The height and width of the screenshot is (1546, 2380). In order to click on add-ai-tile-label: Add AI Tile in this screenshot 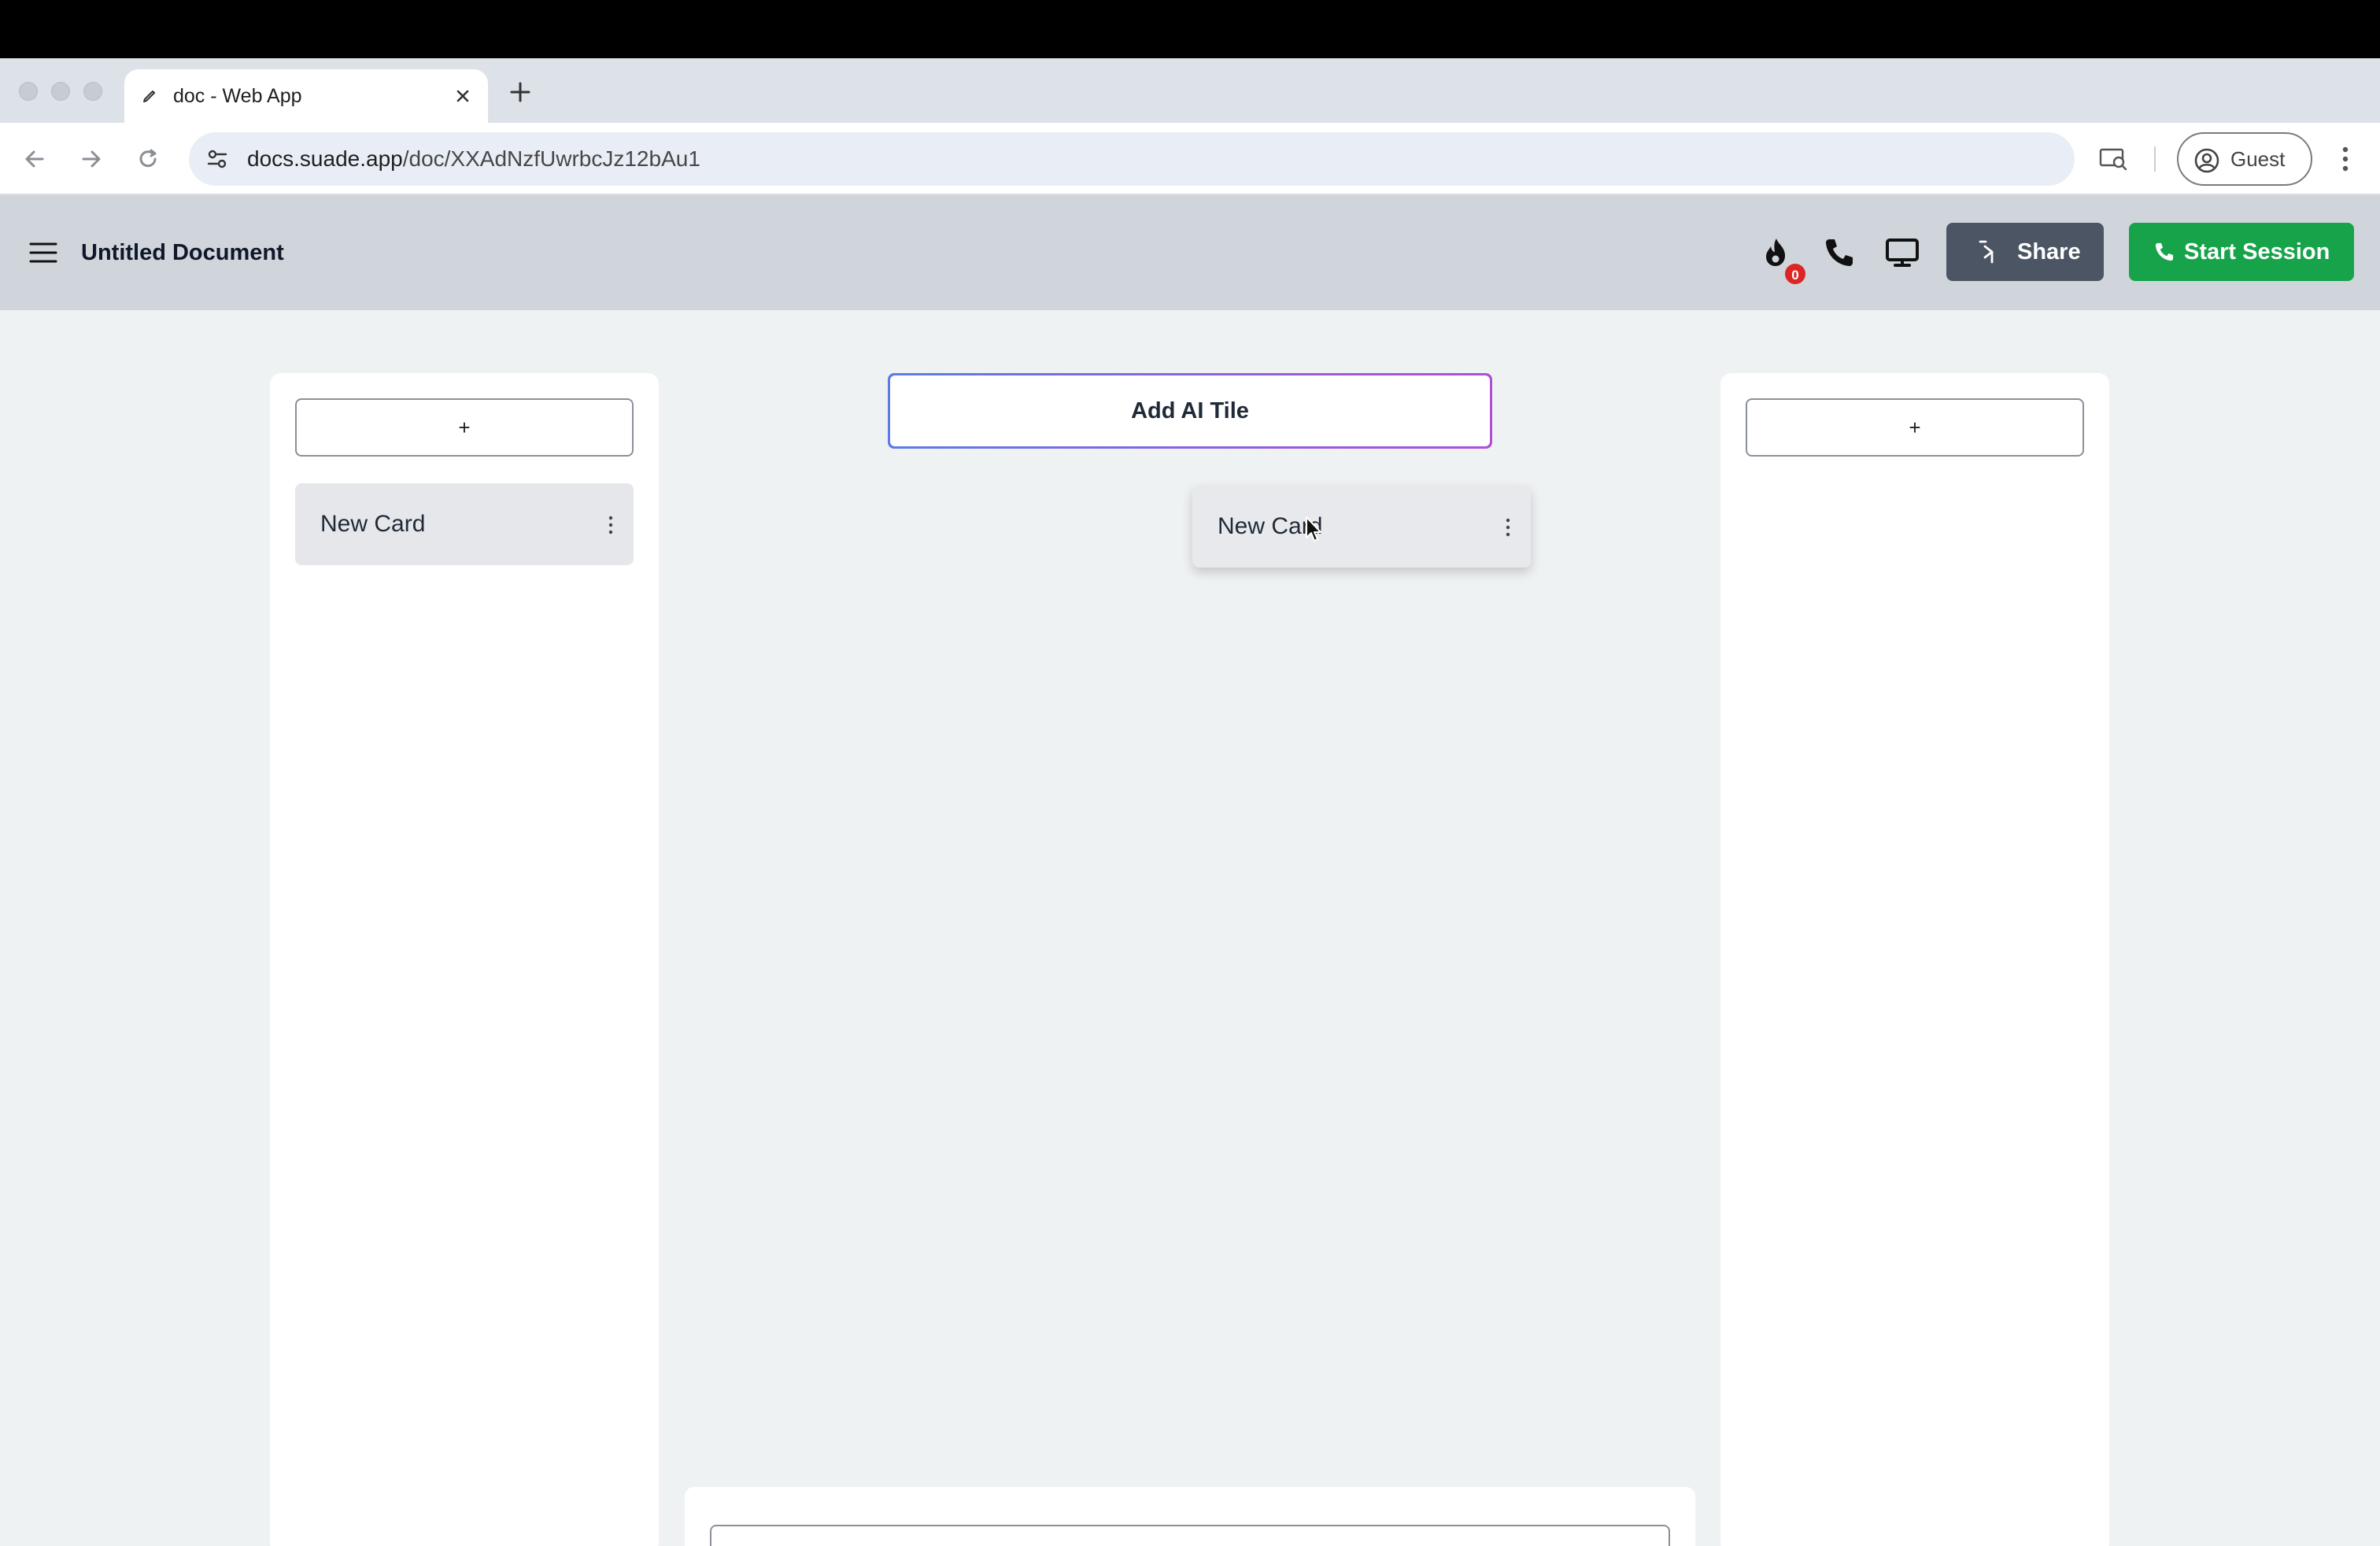, I will do `click(1190, 410)`.